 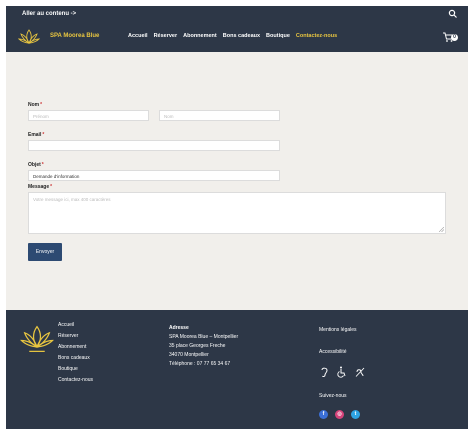 What do you see at coordinates (189, 355) in the screenshot?
I see `address-line: 34070 Montpellier` at bounding box center [189, 355].